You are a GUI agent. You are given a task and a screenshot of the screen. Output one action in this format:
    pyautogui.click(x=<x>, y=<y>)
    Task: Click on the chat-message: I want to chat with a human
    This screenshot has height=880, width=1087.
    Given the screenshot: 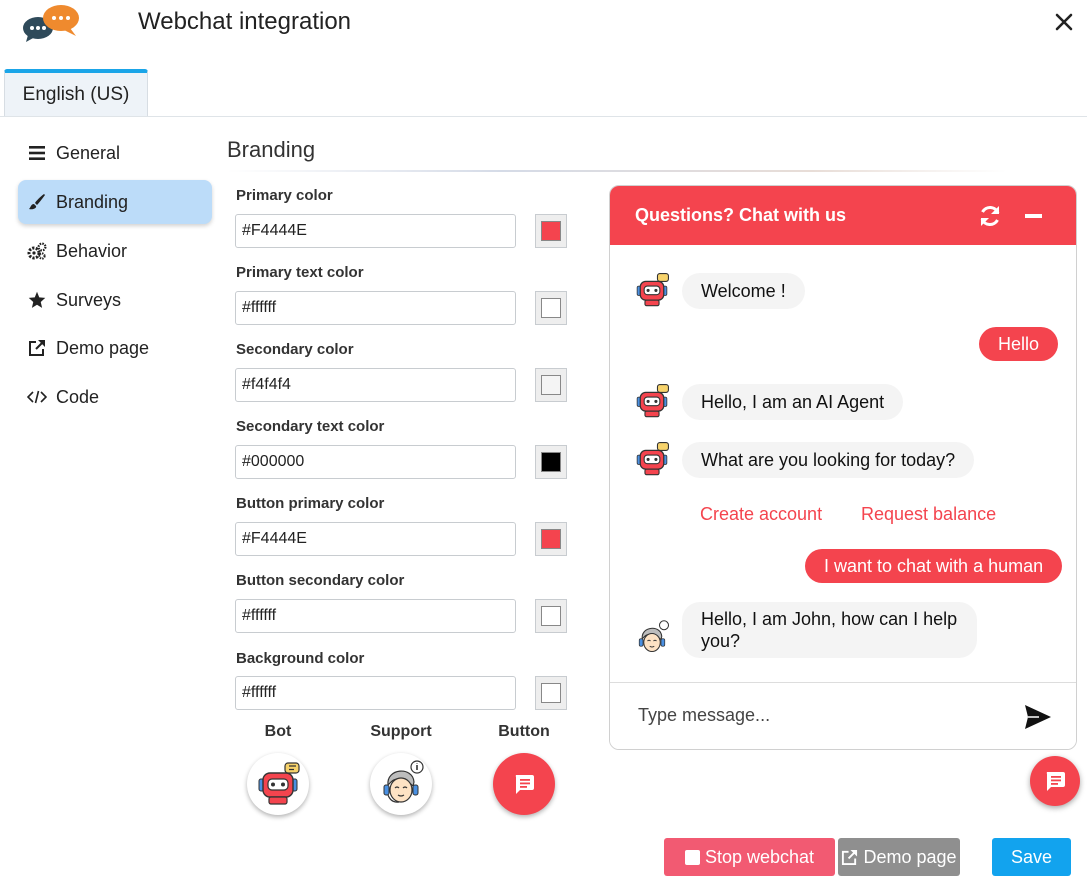 What is the action you would take?
    pyautogui.click(x=934, y=566)
    